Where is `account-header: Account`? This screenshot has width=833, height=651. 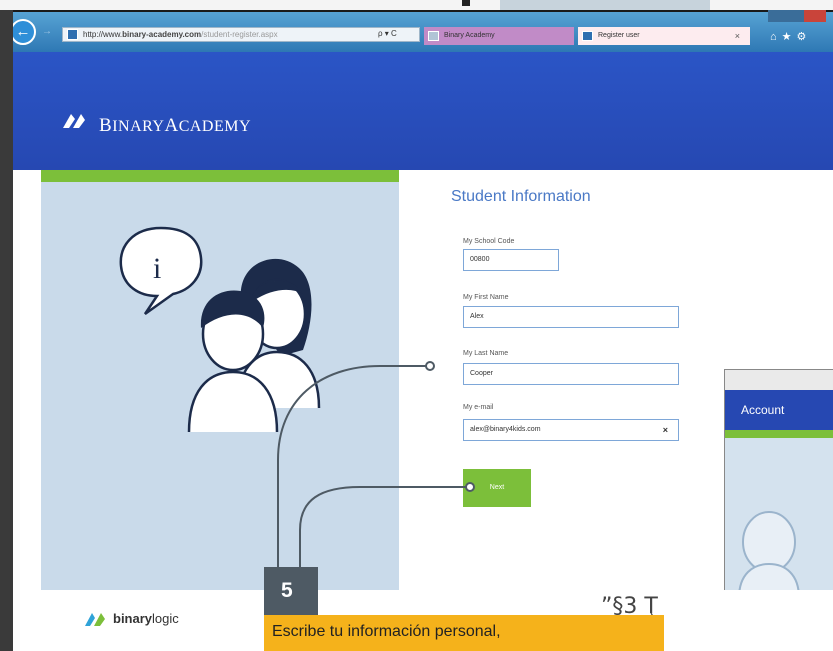 account-header: Account is located at coordinates (779, 410).